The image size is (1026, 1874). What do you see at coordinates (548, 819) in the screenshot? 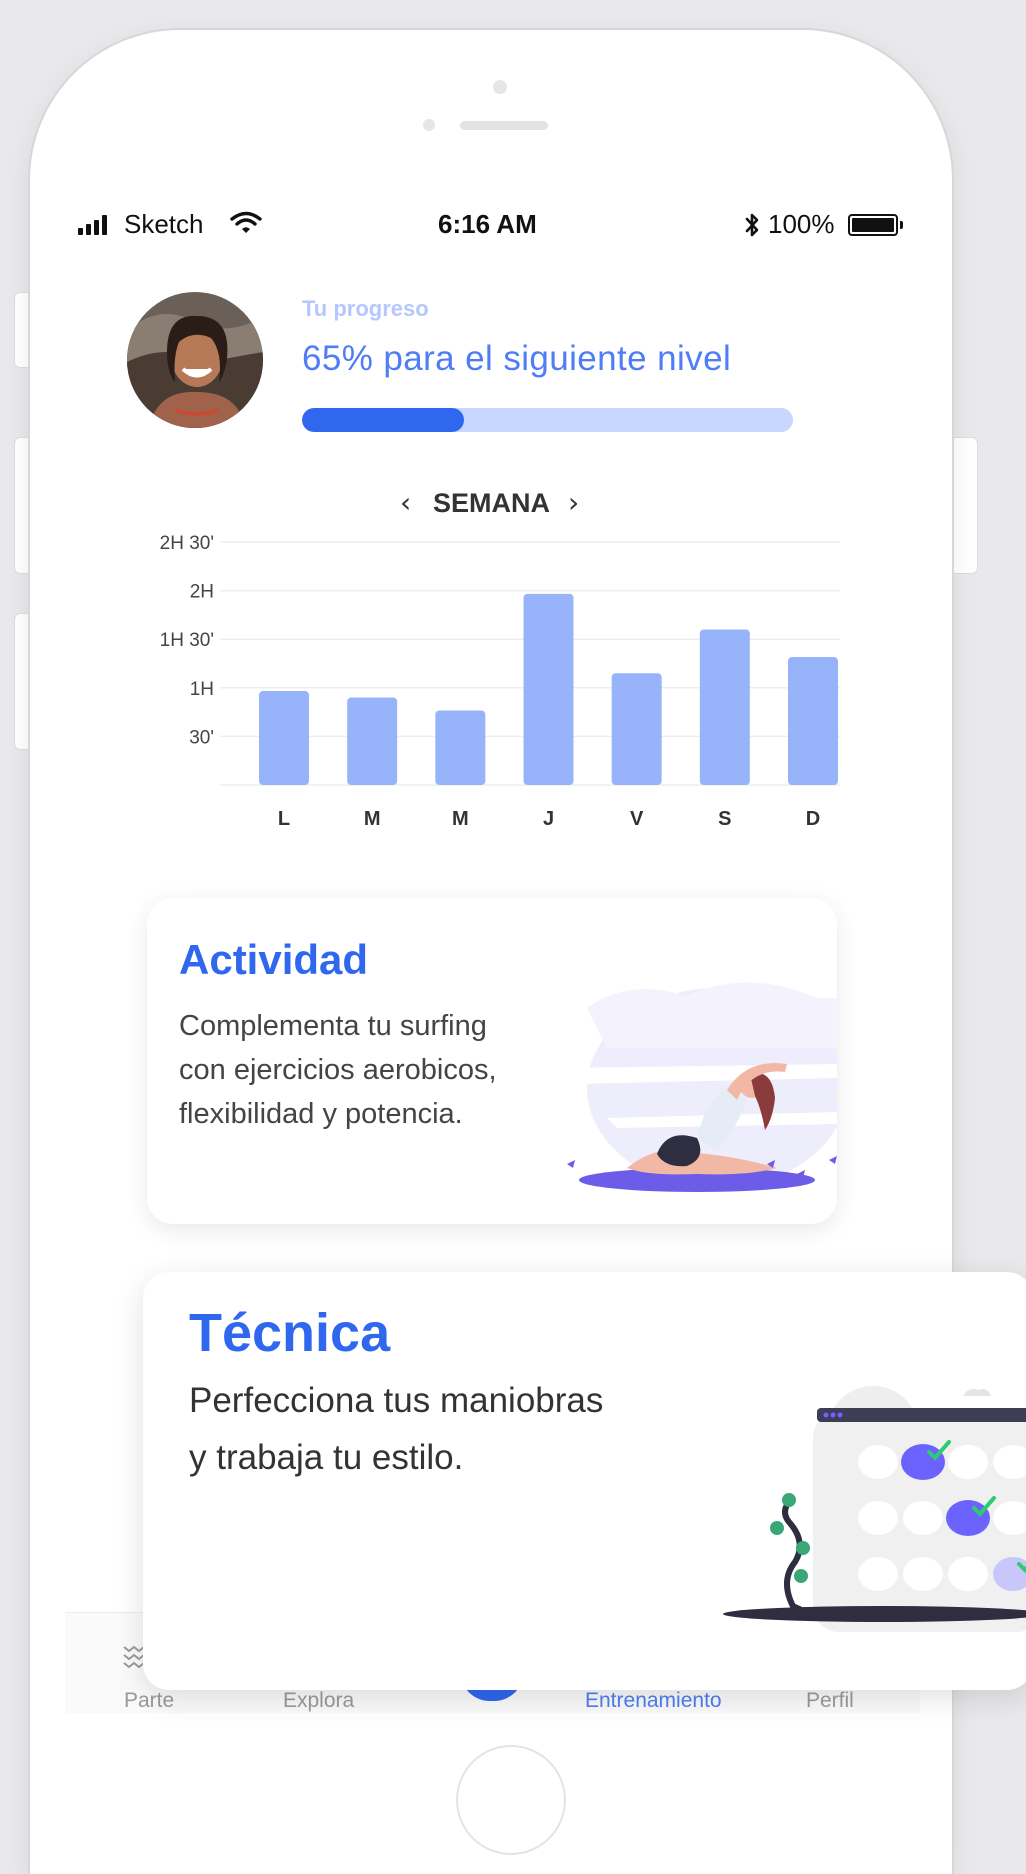
I see `chart-x-tick-label: J` at bounding box center [548, 819].